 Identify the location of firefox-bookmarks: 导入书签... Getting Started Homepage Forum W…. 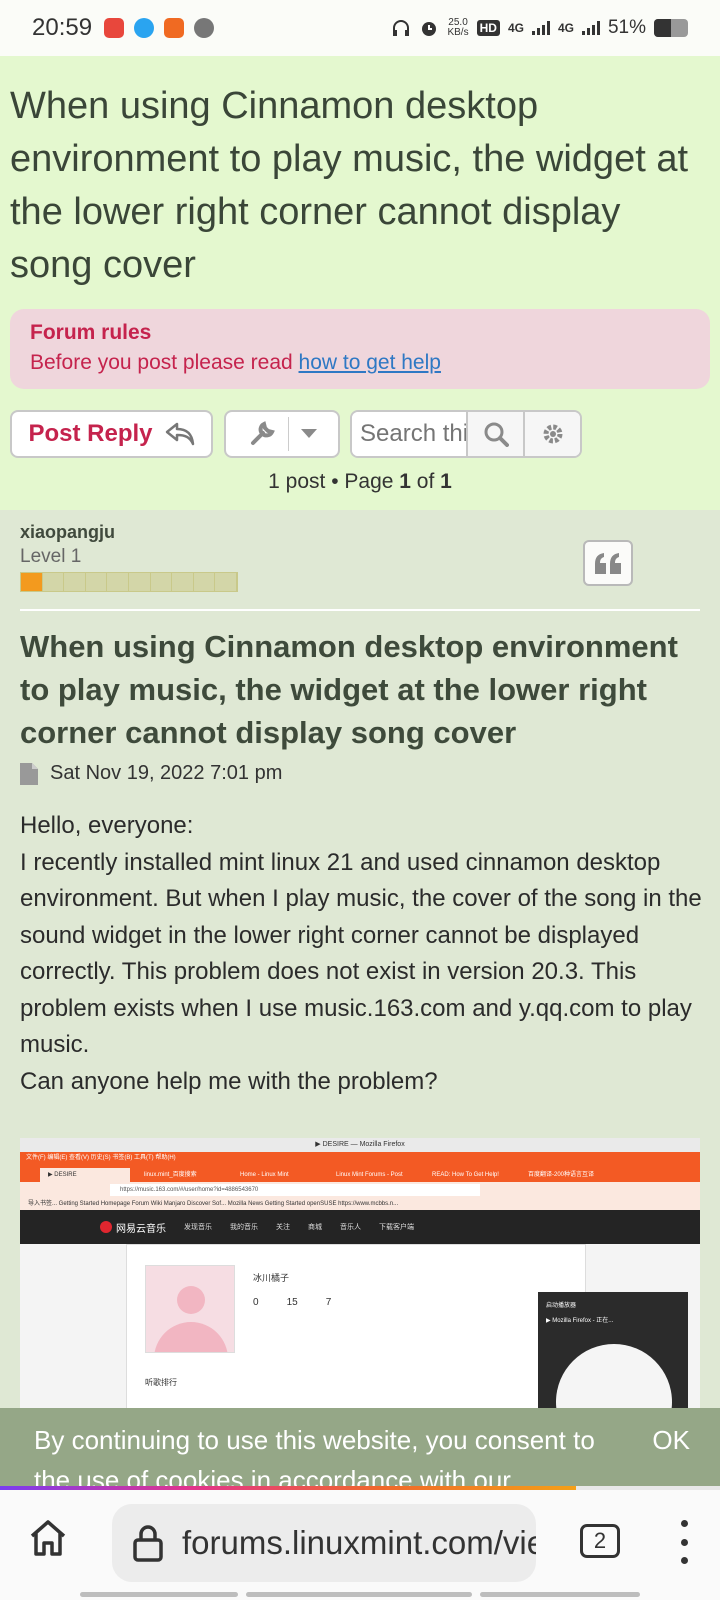
(360, 1204).